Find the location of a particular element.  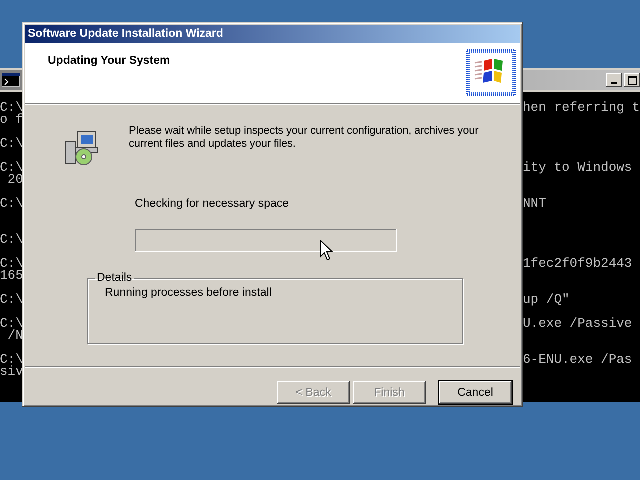

details-text: Running processes before install is located at coordinates (189, 293).